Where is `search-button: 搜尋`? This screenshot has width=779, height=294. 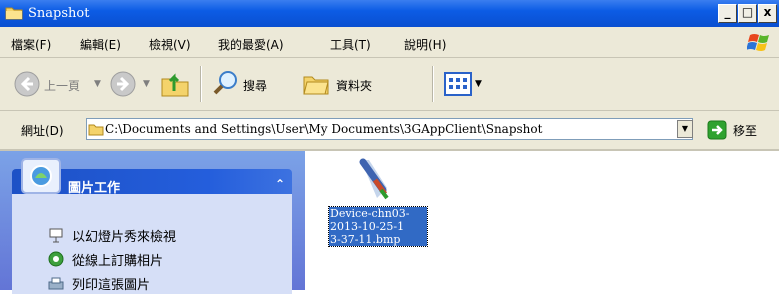 search-button: 搜尋 is located at coordinates (255, 85).